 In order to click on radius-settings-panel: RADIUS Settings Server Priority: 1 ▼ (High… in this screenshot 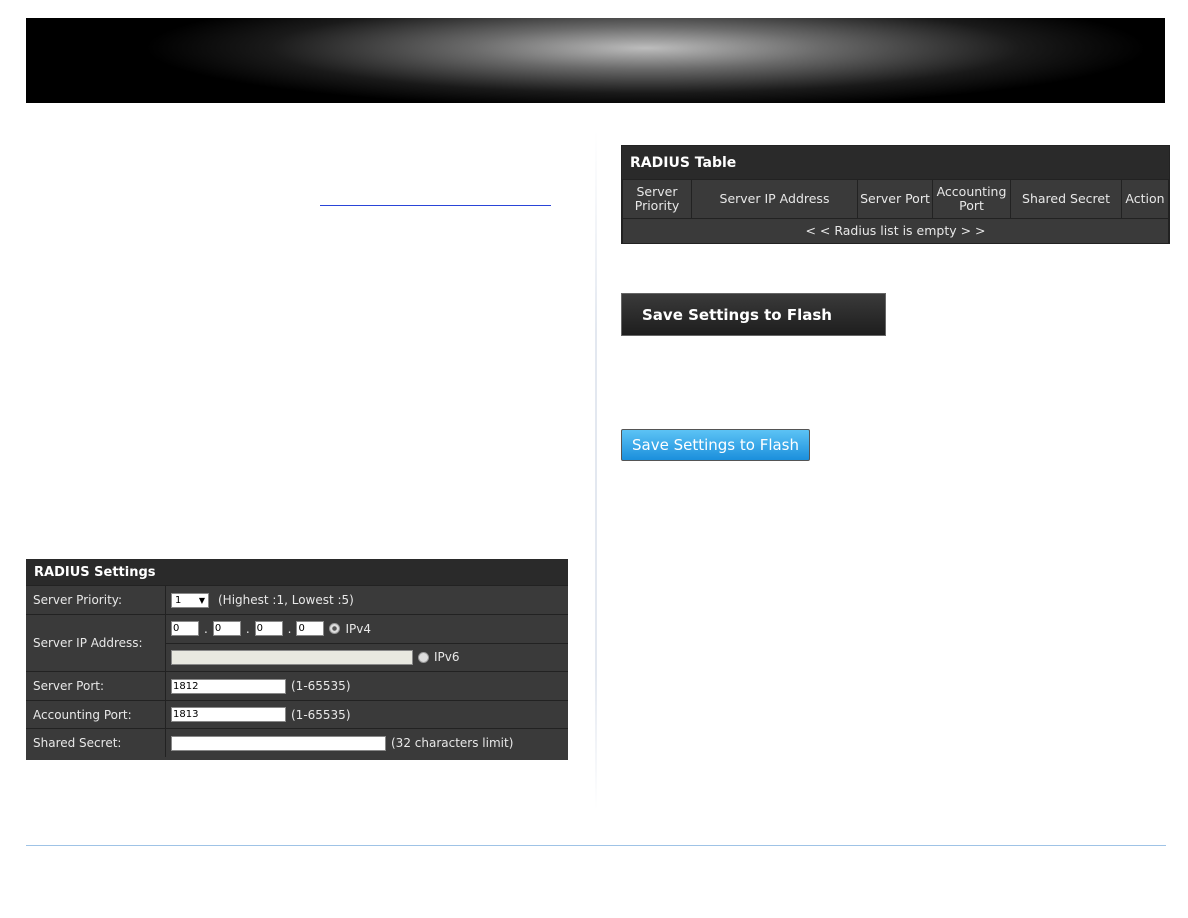, I will do `click(297, 659)`.